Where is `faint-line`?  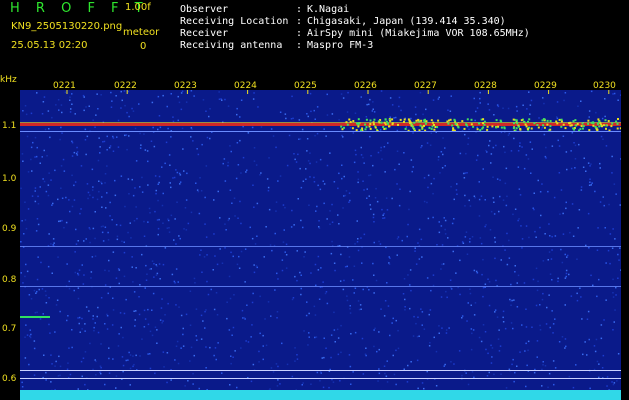 faint-line is located at coordinates (320, 246).